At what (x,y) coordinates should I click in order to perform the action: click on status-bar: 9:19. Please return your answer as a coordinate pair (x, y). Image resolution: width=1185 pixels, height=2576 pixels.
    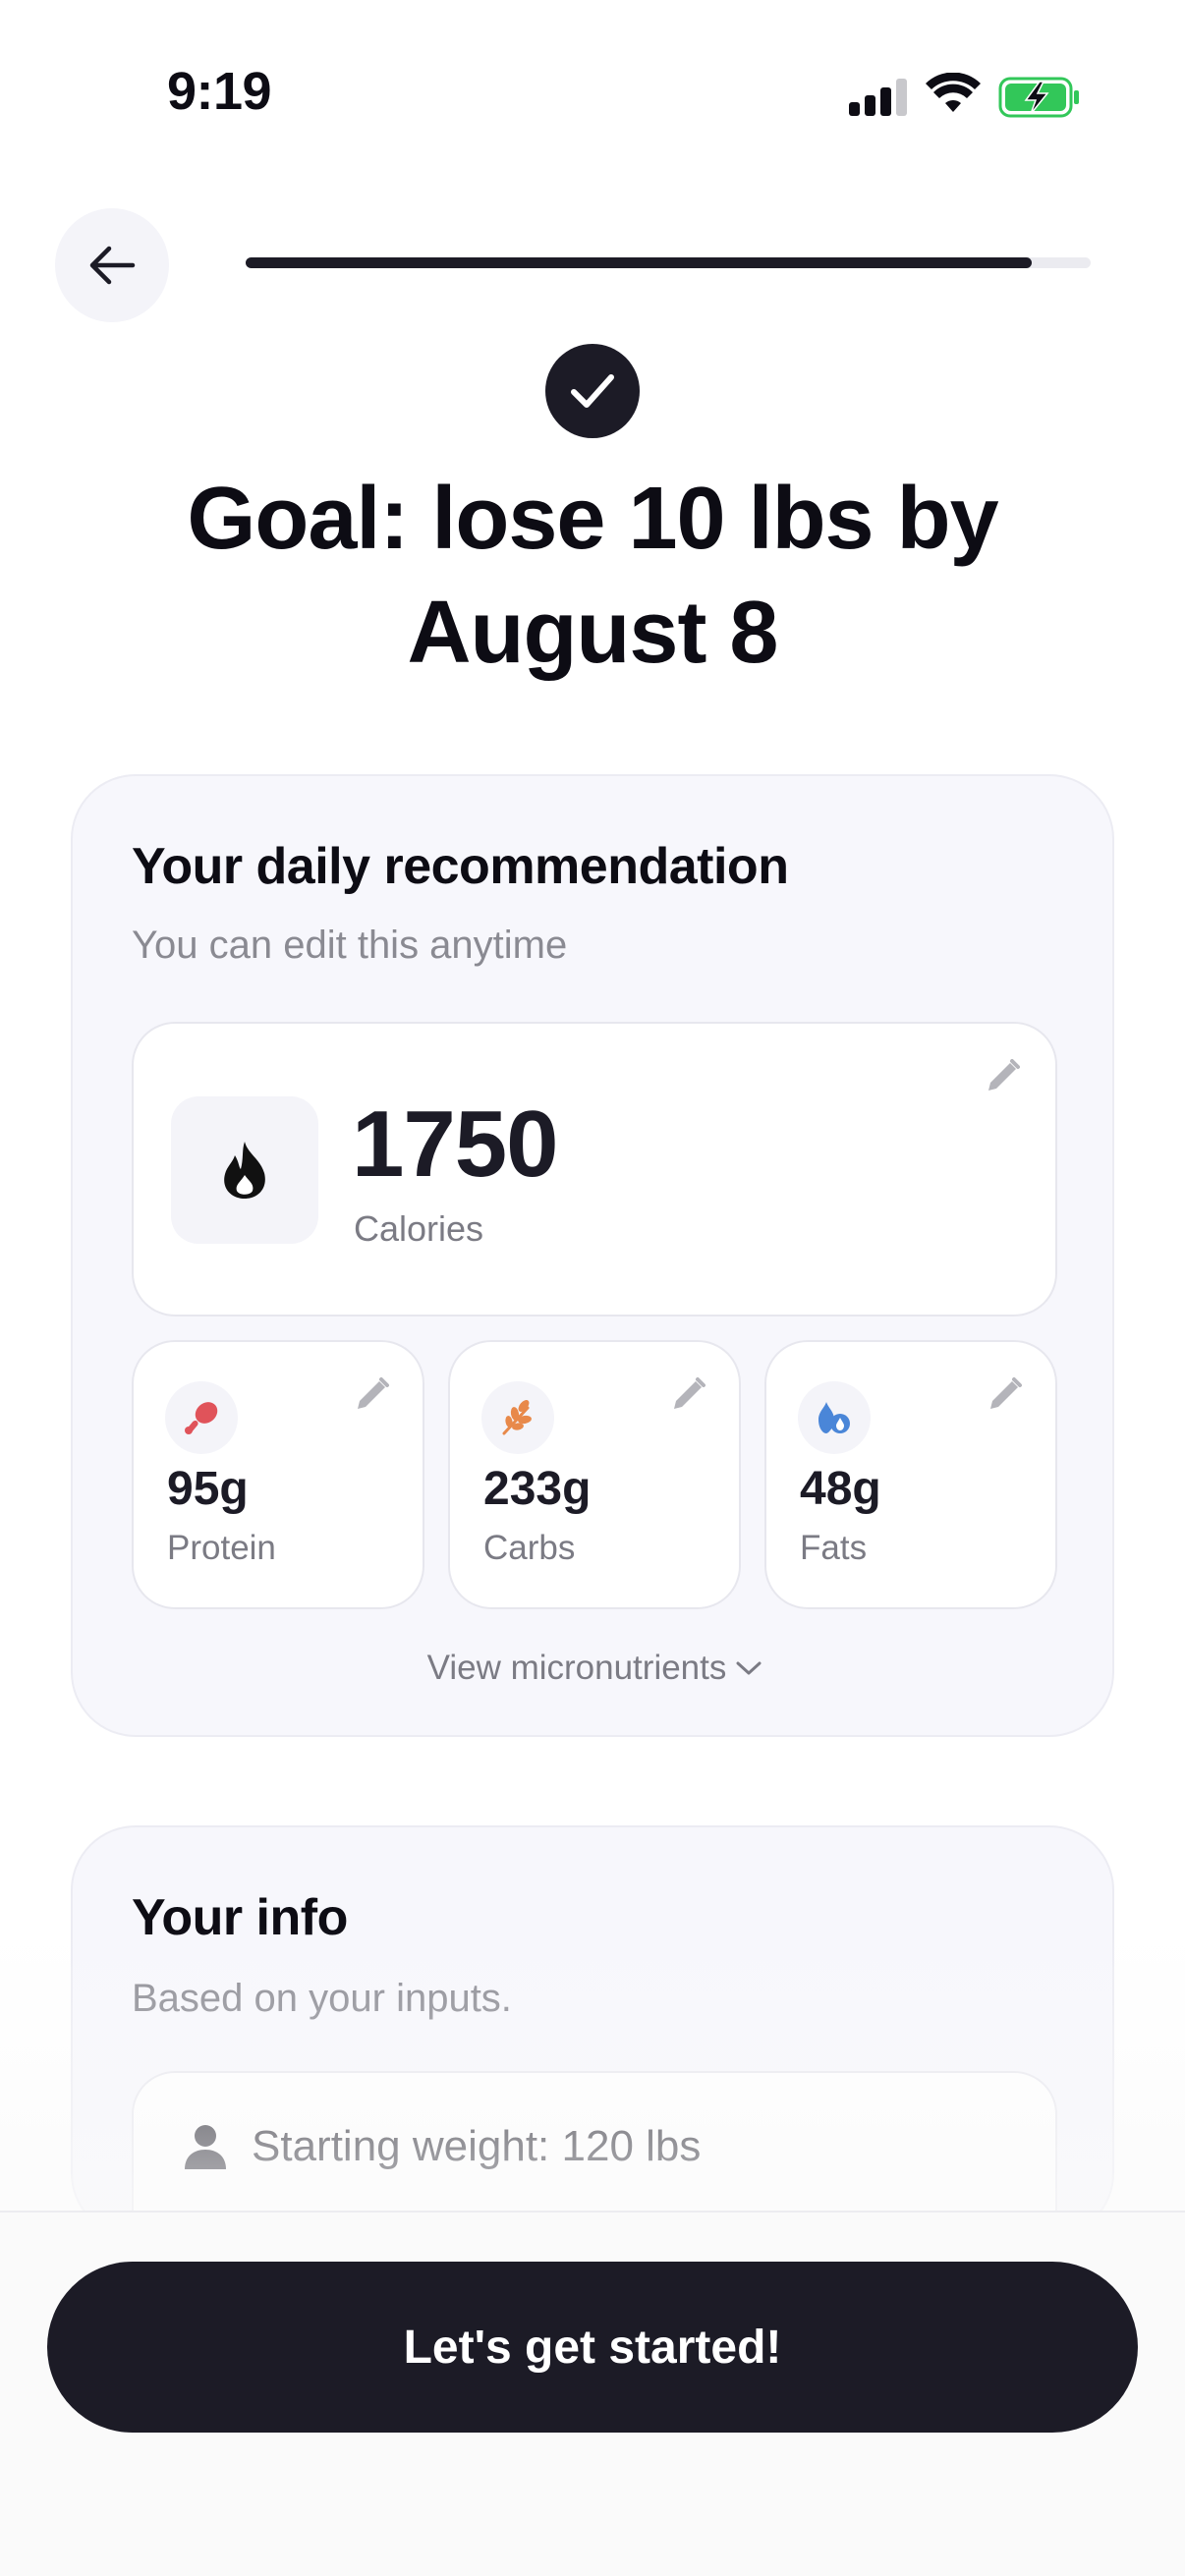
    Looking at the image, I should click on (592, 93).